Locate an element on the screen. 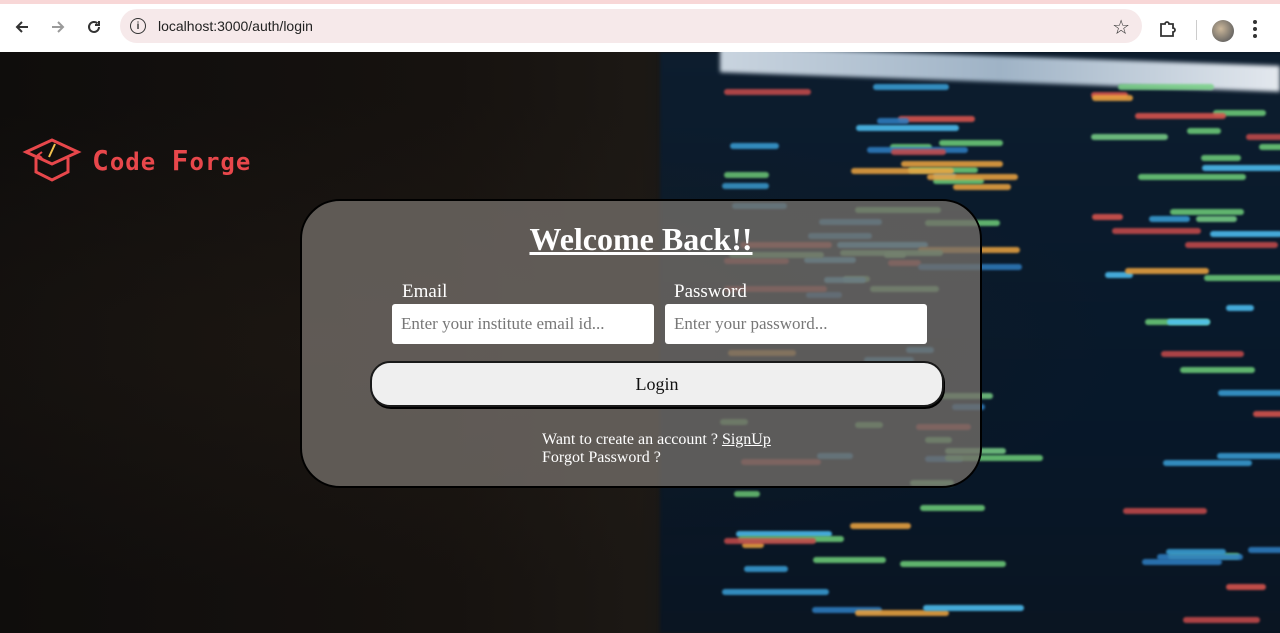 The image size is (1280, 633). toolbar-divider is located at coordinates (1196, 30).